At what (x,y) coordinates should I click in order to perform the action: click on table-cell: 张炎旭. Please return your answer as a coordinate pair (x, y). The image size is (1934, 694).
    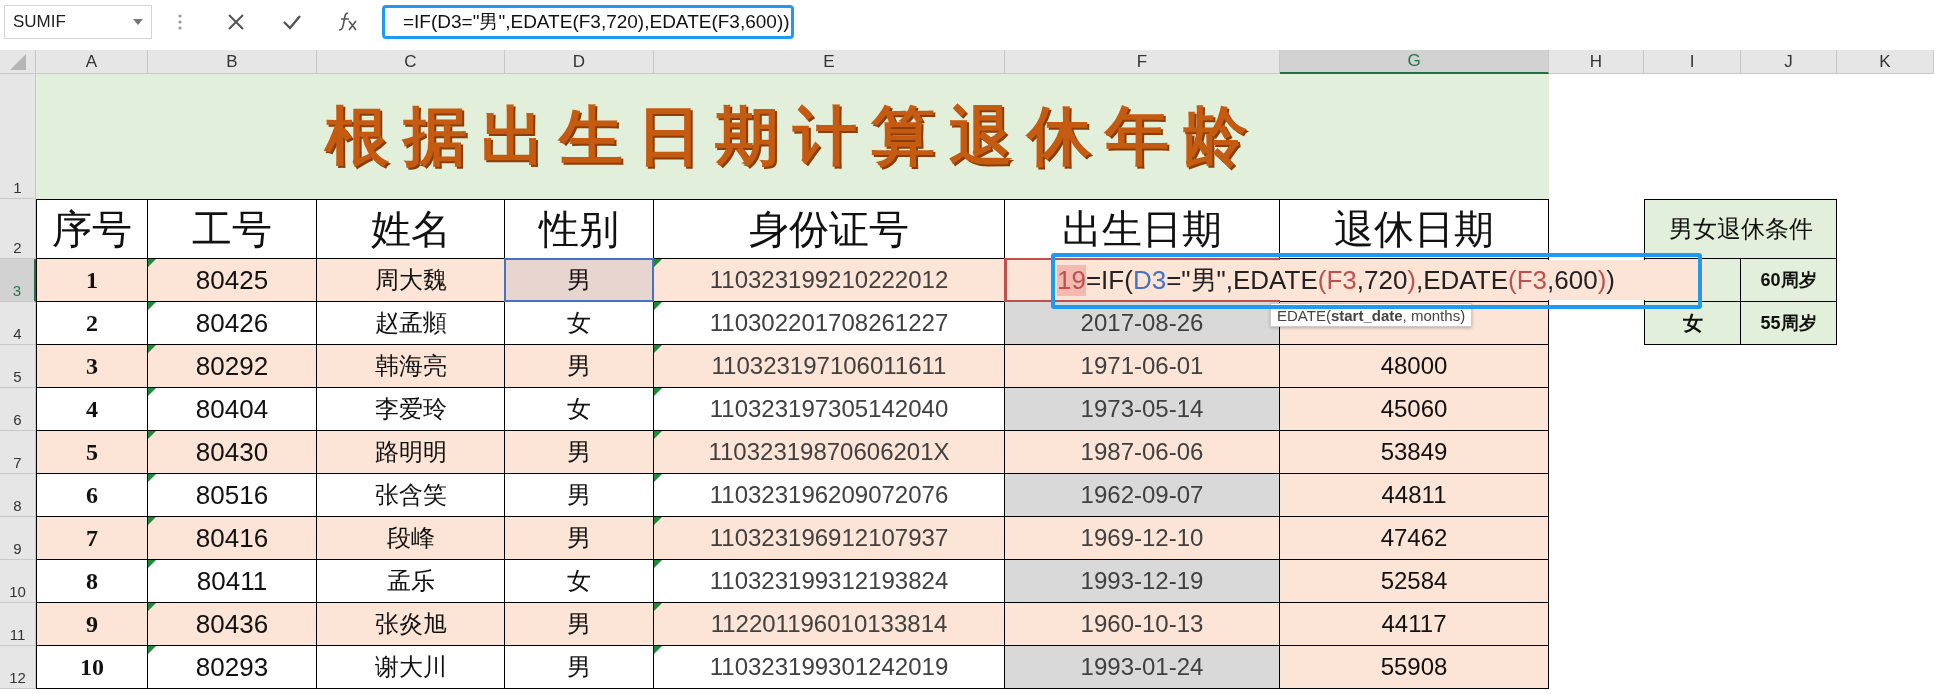
    Looking at the image, I should click on (411, 624).